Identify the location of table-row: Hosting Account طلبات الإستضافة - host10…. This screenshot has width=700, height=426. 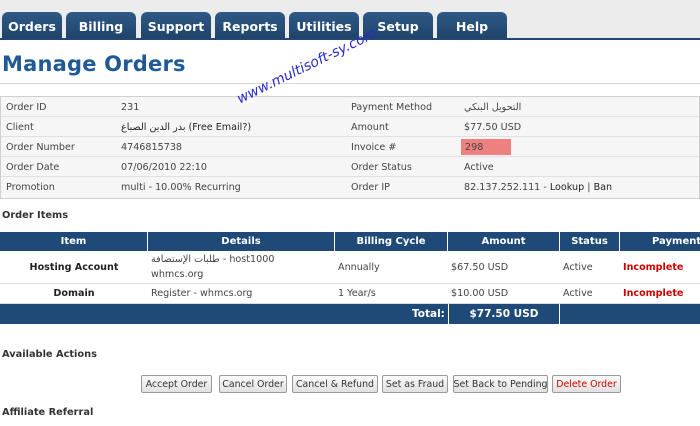
(350, 267).